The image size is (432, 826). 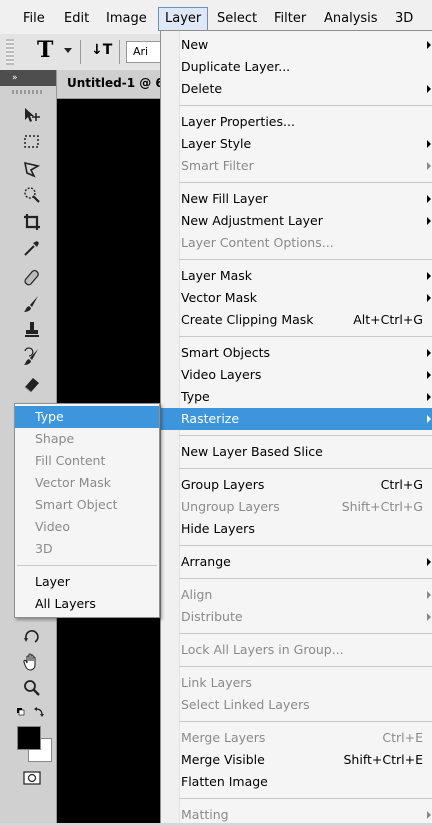 What do you see at coordinates (296, 507) in the screenshot?
I see `layer-menu-ungroup-layers: Ungroup Layers Shift+Ctrl+G` at bounding box center [296, 507].